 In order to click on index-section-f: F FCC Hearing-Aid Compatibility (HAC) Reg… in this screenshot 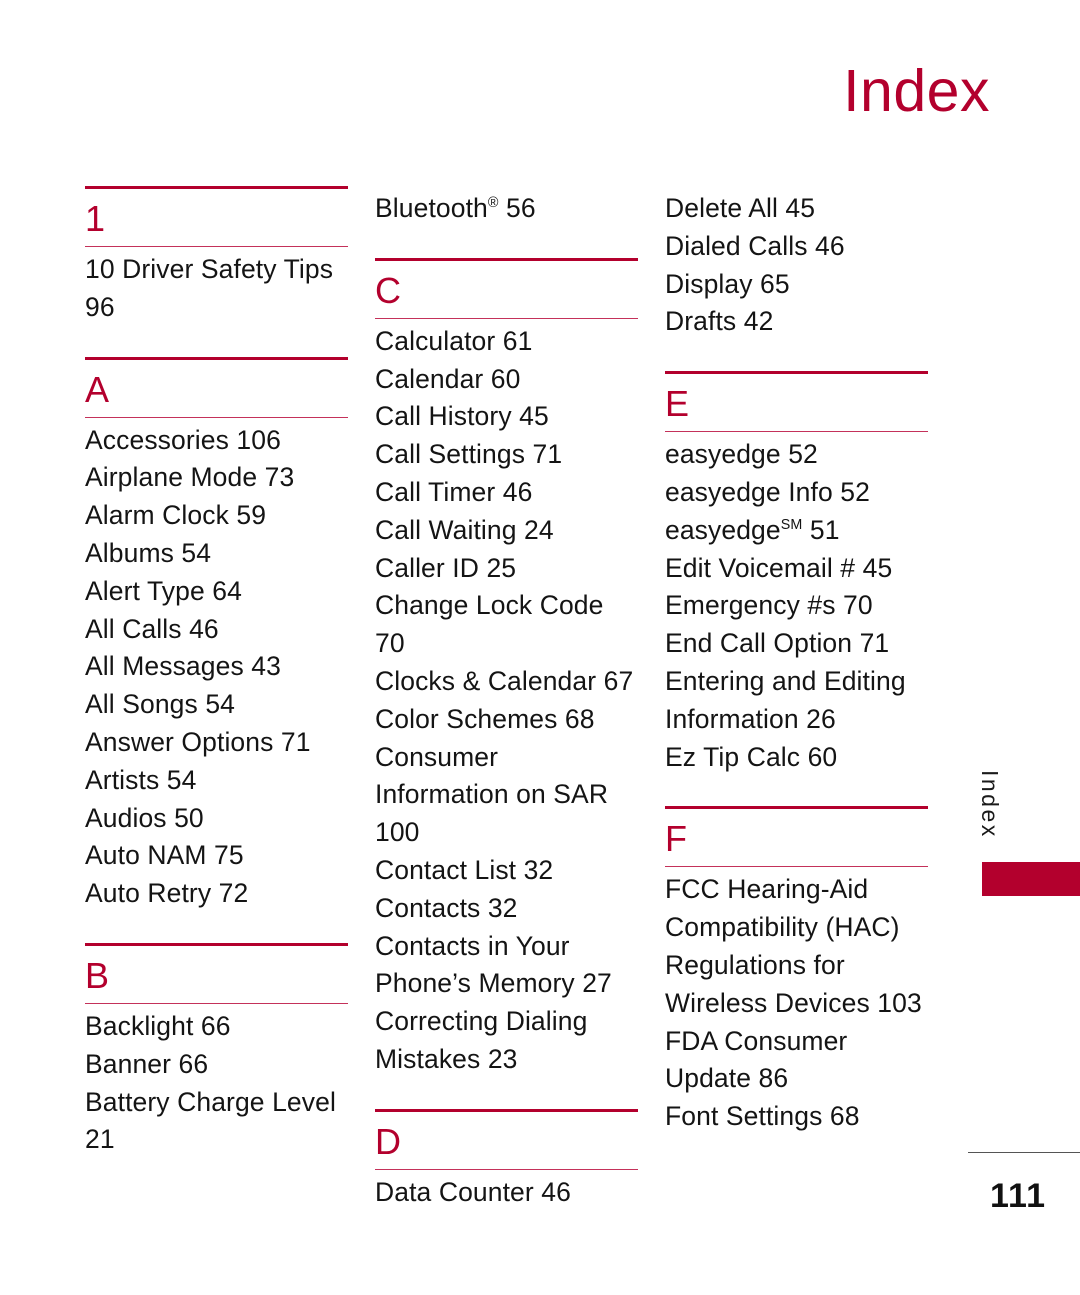, I will do `click(796, 971)`.